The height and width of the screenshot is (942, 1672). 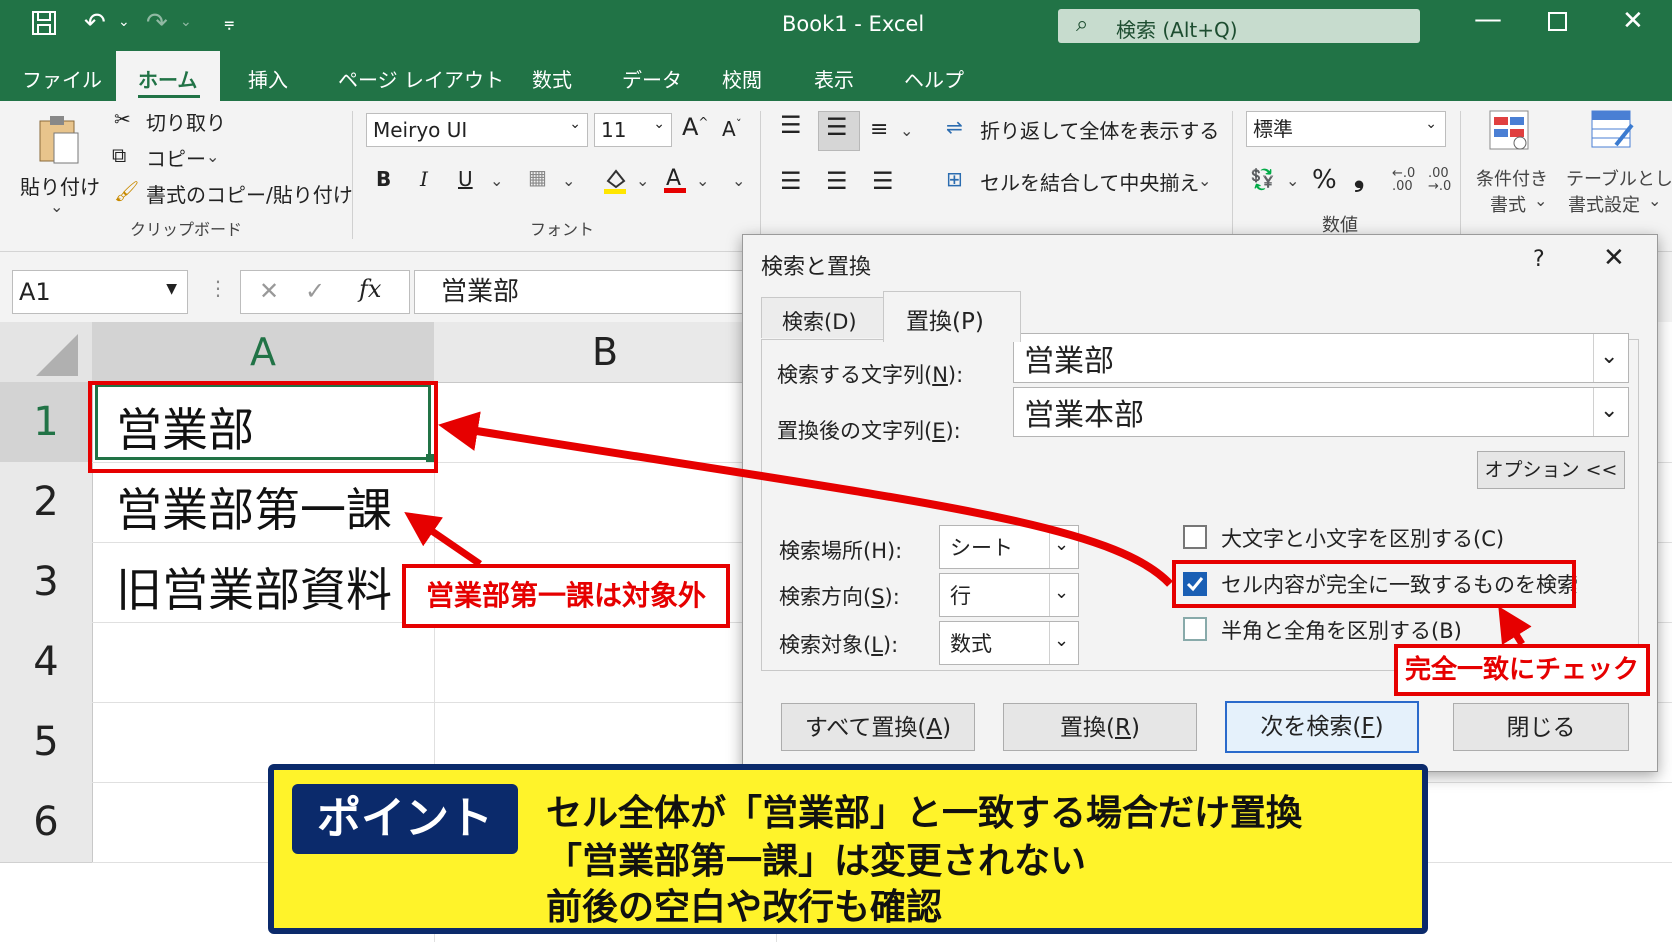 What do you see at coordinates (46, 822) in the screenshot?
I see `row-header-6: 6` at bounding box center [46, 822].